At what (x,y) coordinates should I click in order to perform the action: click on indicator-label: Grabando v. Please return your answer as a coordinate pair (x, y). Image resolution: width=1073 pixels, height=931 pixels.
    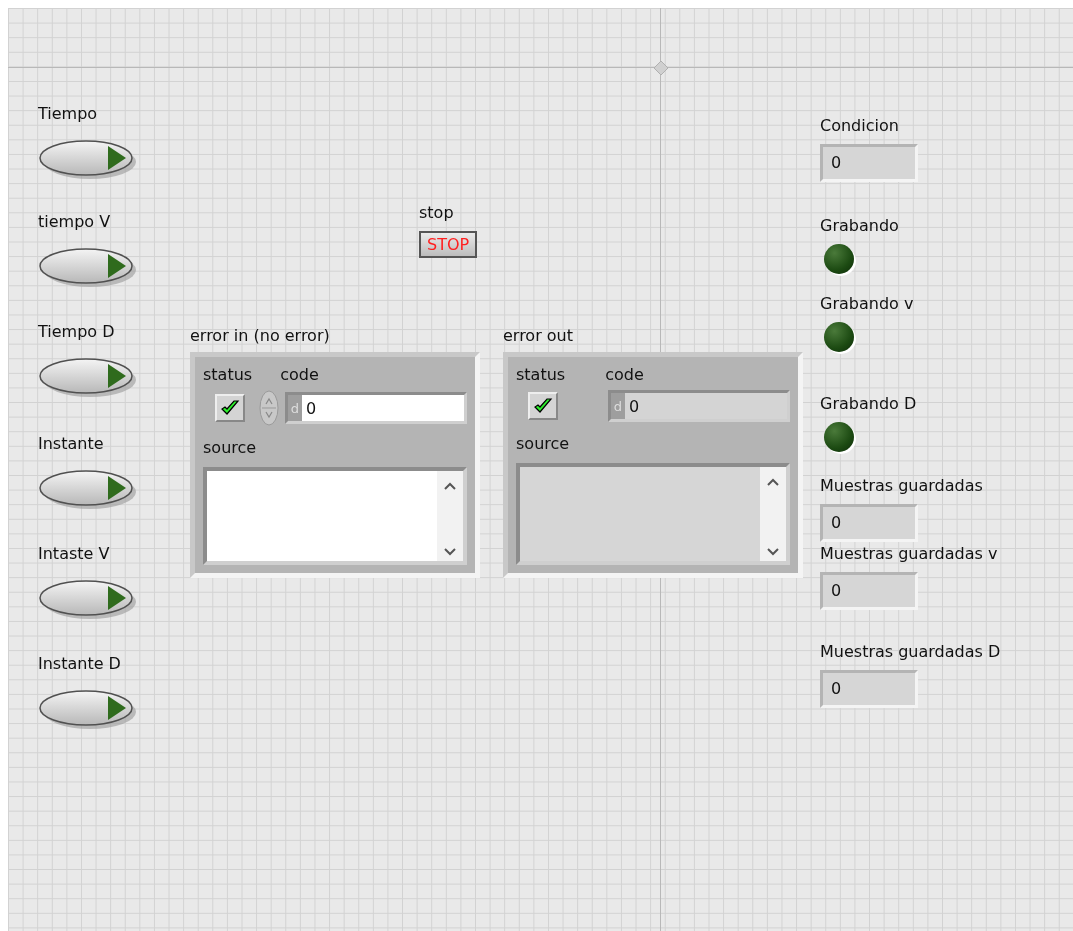
    Looking at the image, I should click on (867, 304).